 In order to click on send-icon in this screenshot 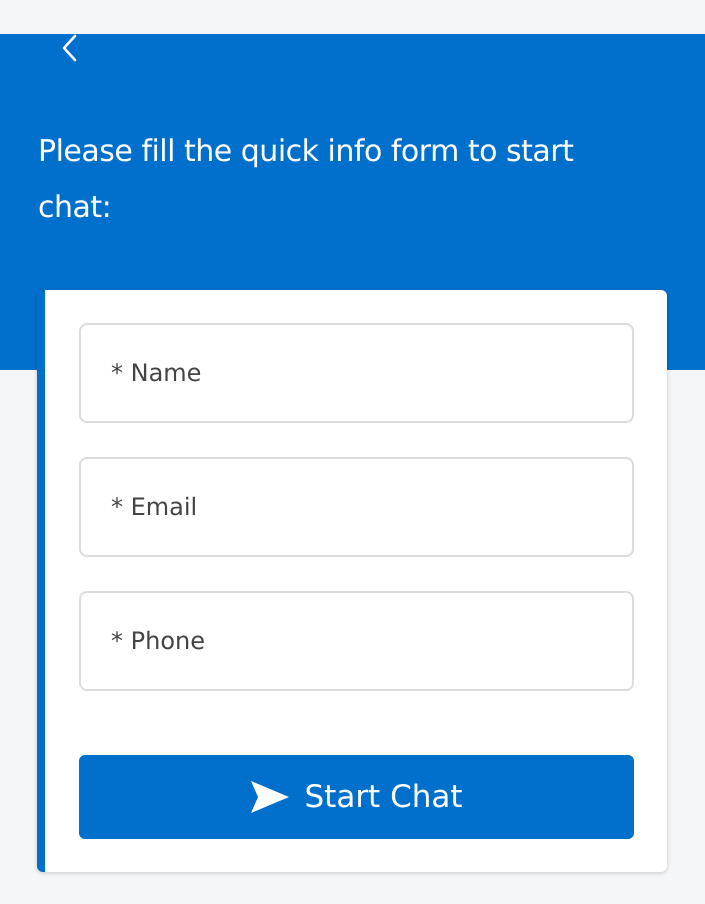, I will do `click(270, 797)`.